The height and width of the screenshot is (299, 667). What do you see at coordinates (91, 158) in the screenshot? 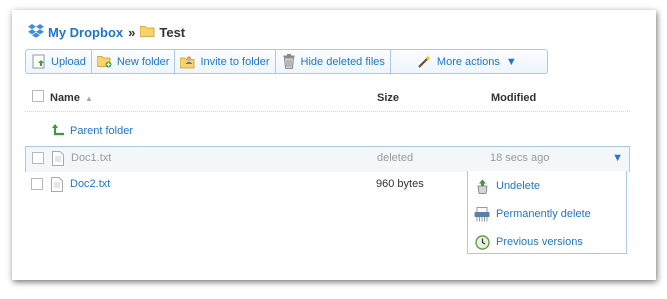
I see `file-name: Doc1.txt` at bounding box center [91, 158].